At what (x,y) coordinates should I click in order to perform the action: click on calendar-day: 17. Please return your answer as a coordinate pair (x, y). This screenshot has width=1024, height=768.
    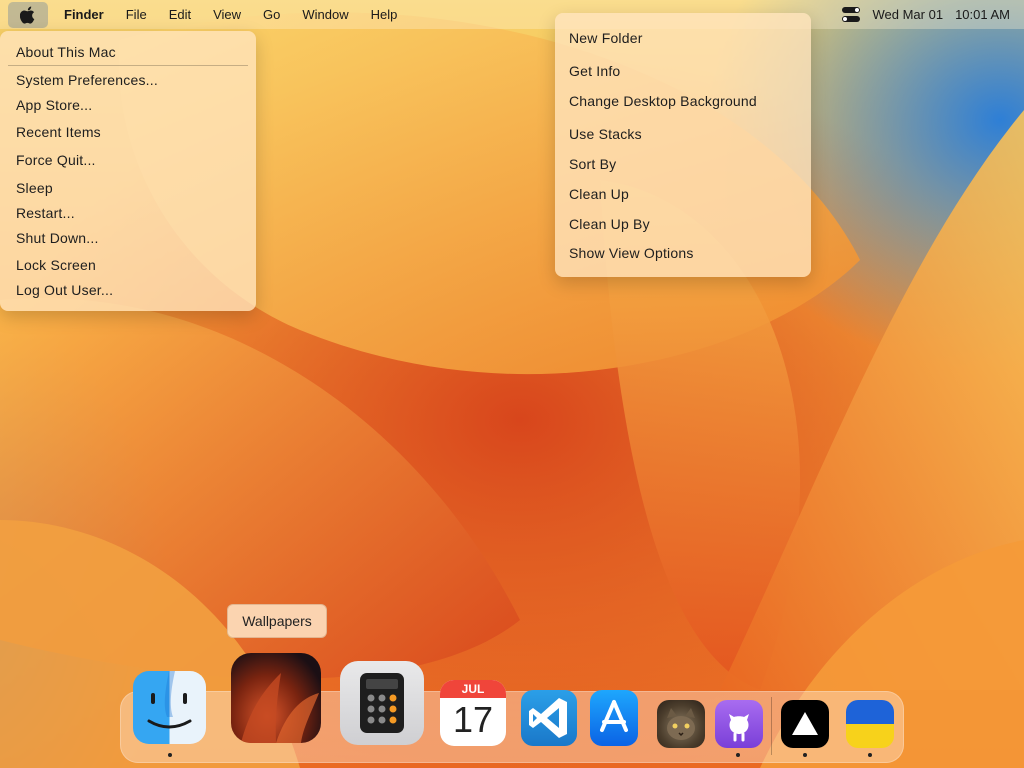
    Looking at the image, I should click on (473, 719).